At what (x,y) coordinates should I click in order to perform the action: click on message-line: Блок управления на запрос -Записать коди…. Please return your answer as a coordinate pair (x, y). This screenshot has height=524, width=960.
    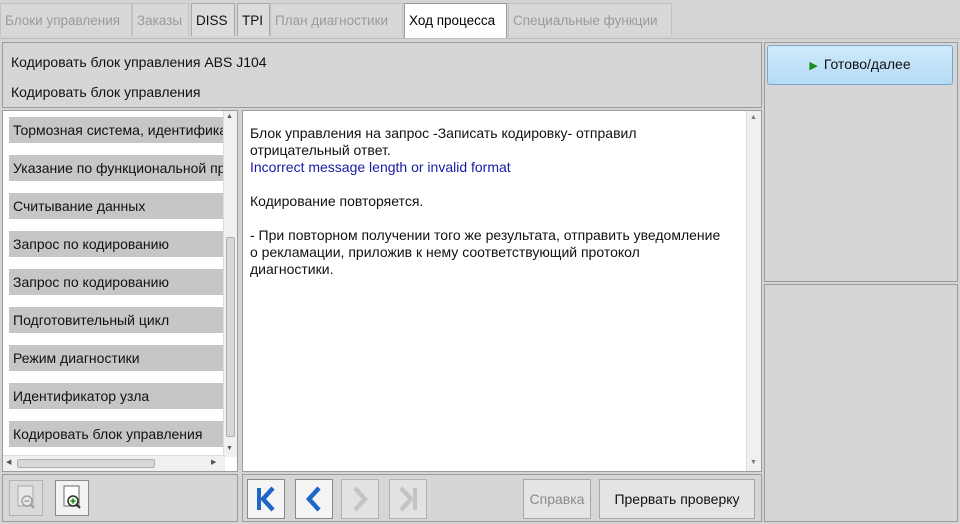
    Looking at the image, I should click on (443, 133).